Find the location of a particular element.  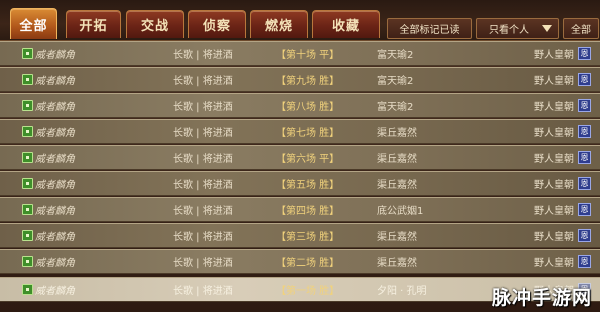

tab-battle: 交战 is located at coordinates (155, 24).